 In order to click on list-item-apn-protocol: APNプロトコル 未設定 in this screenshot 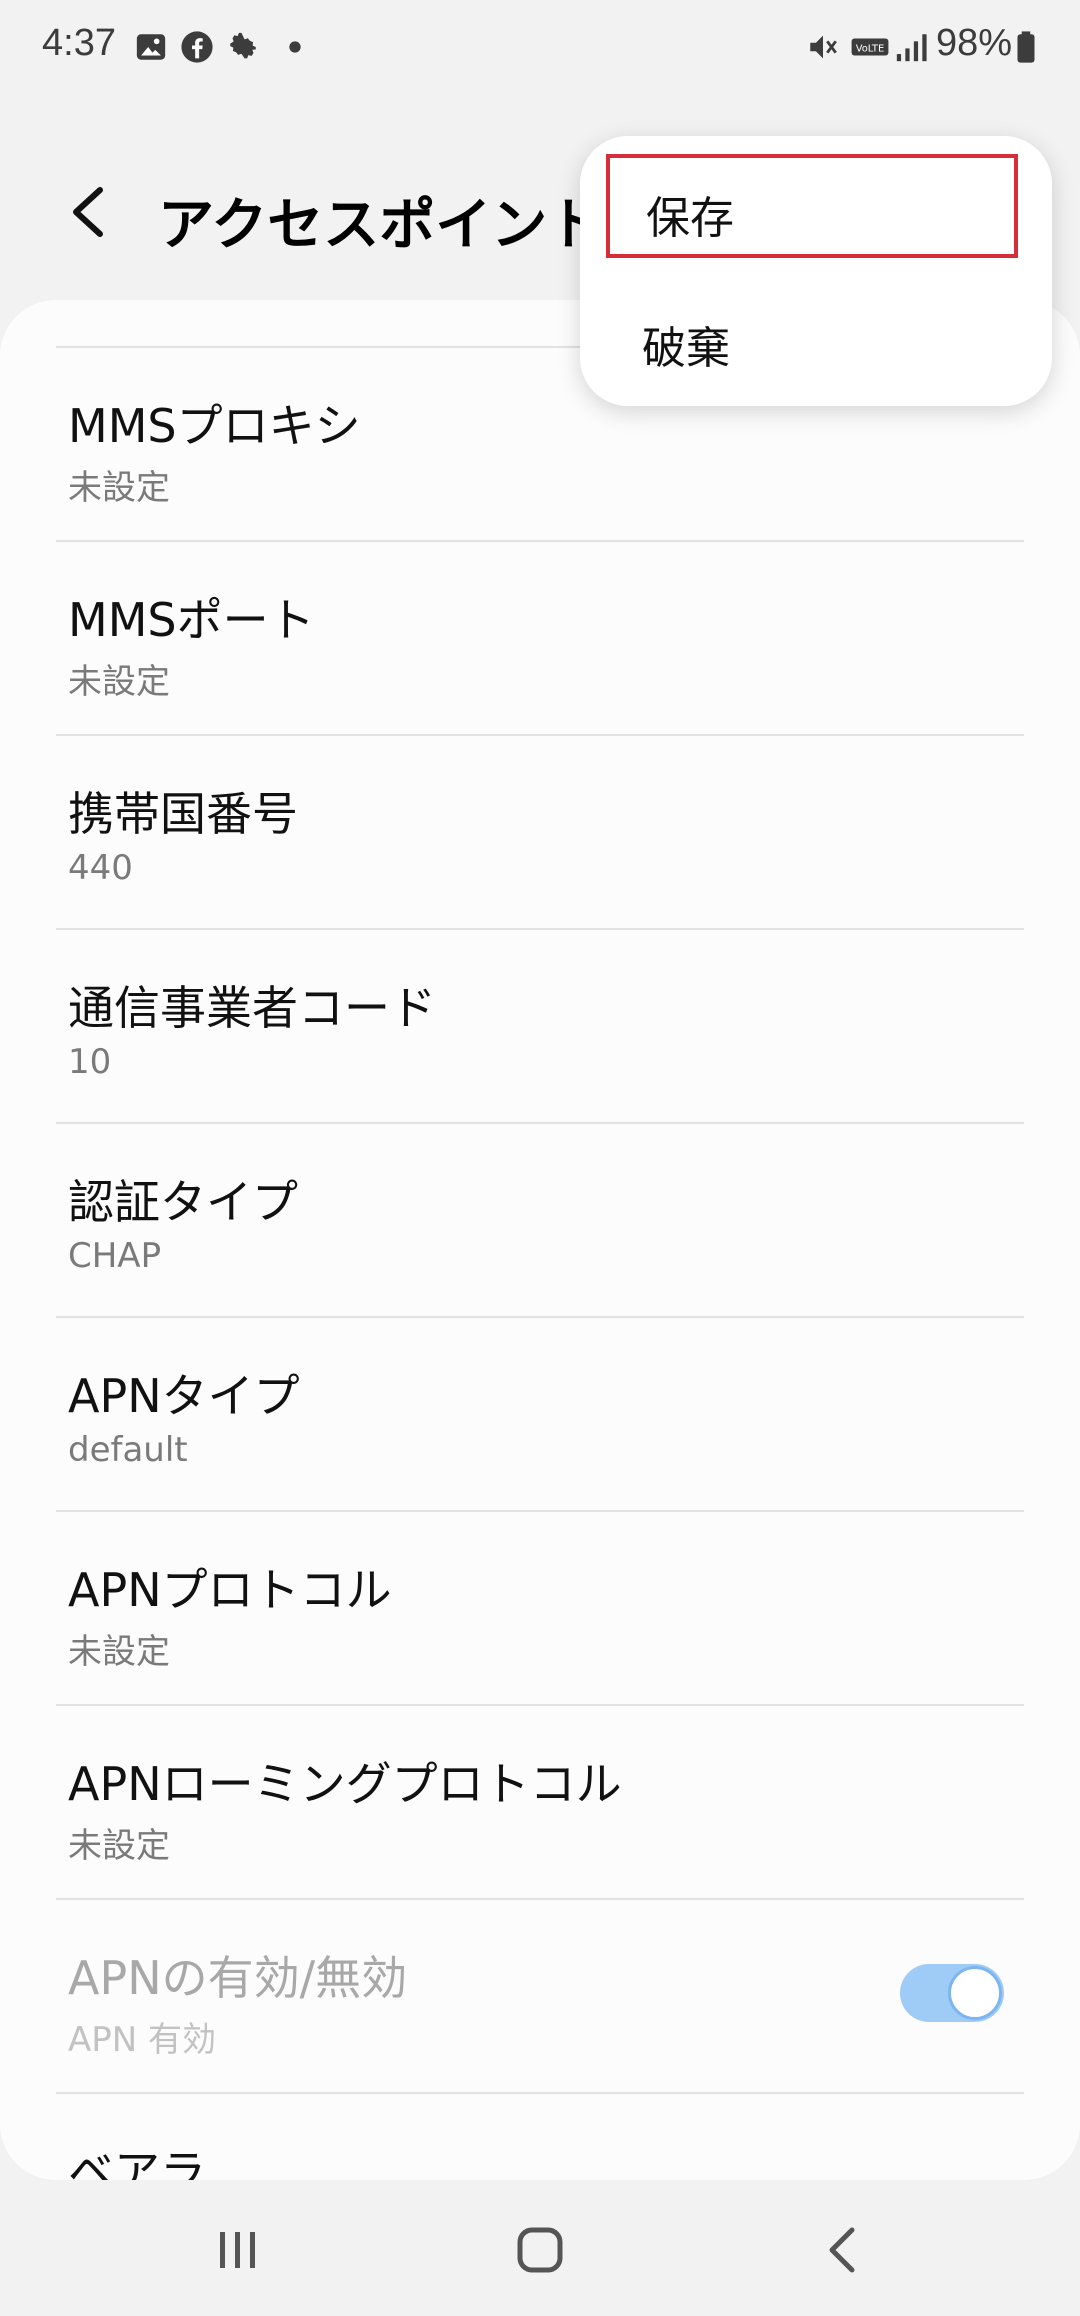, I will do `click(540, 1607)`.